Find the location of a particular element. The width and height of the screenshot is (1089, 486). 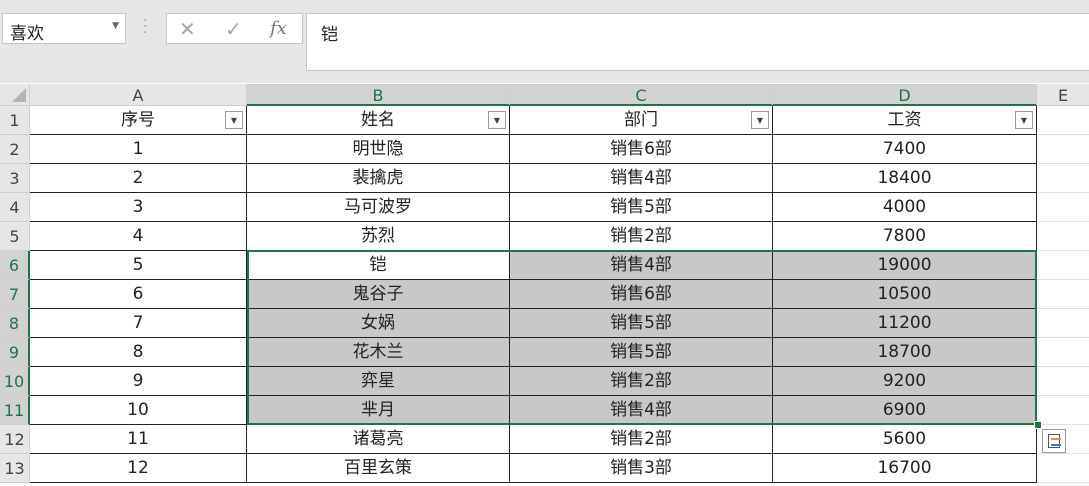

insert-function-button: fx is located at coordinates (278, 28).